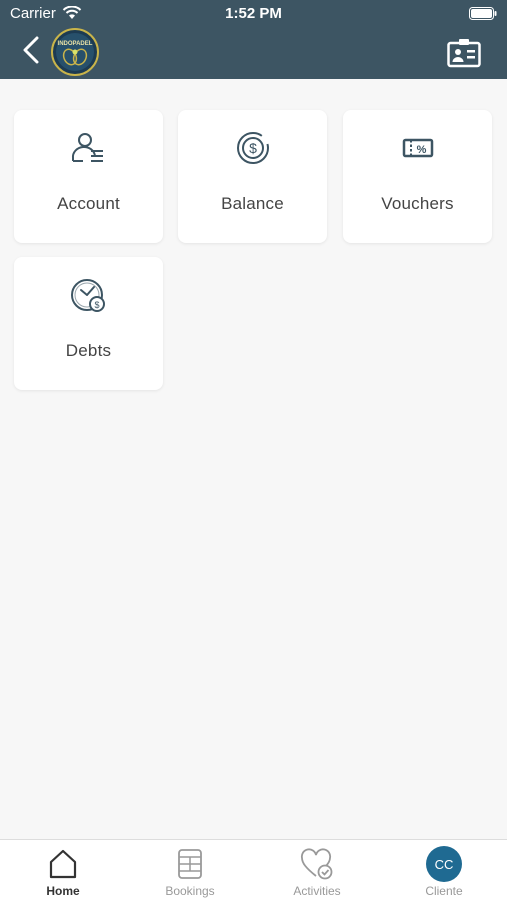 This screenshot has width=507, height=901. What do you see at coordinates (88, 176) in the screenshot?
I see `account-card: Account` at bounding box center [88, 176].